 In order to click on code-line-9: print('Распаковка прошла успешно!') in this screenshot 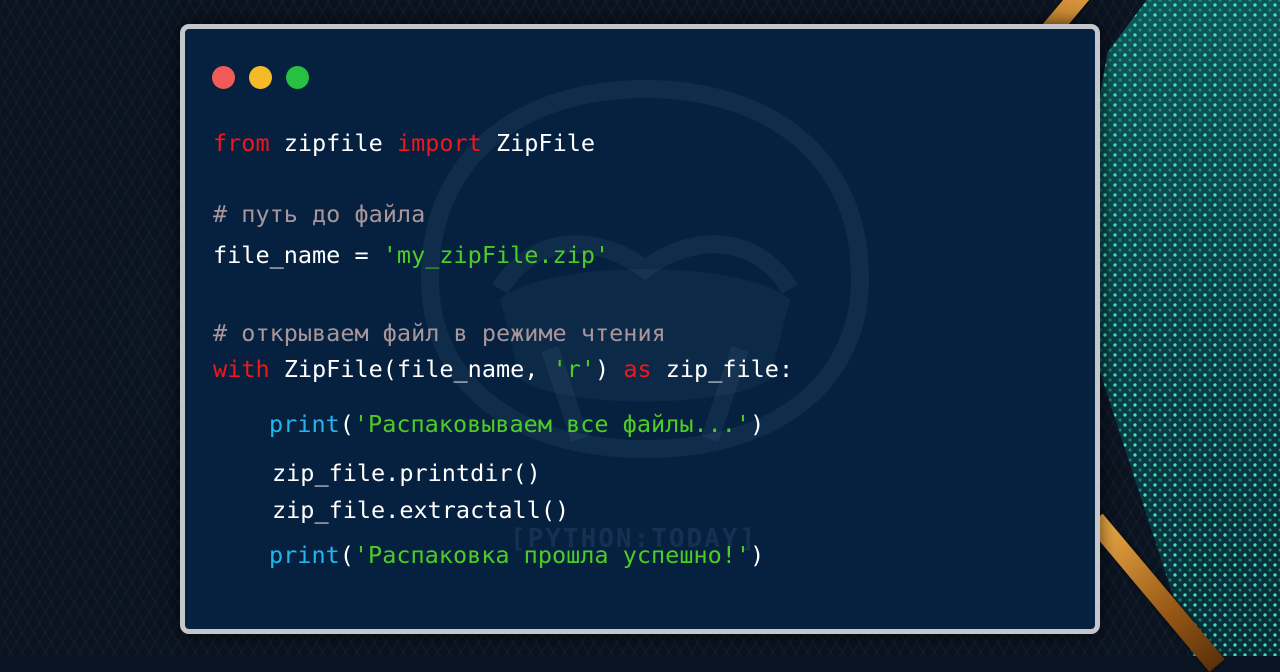, I will do `click(516, 555)`.